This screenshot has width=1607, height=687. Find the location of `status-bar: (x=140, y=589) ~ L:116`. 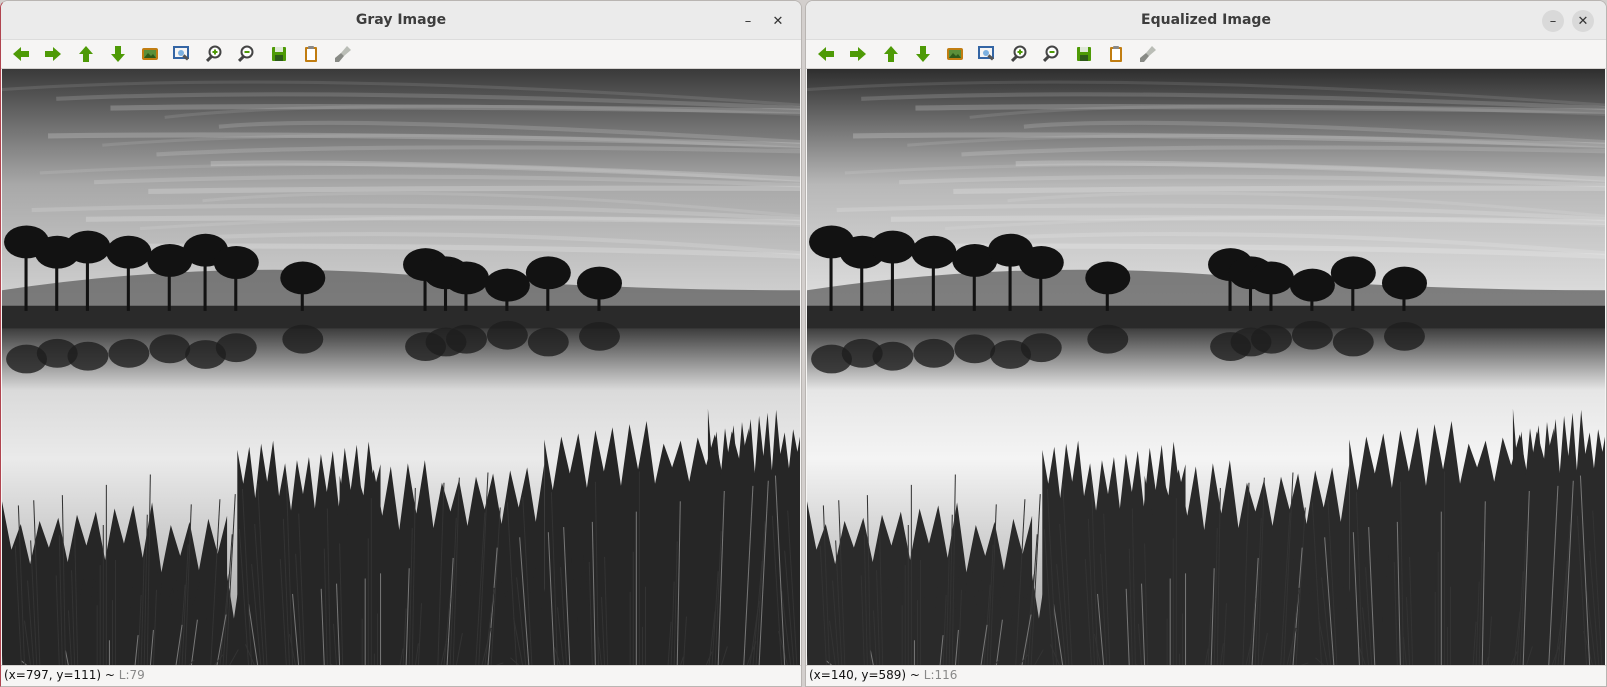

status-bar: (x=140, y=589) ~ L:116 is located at coordinates (1206, 675).